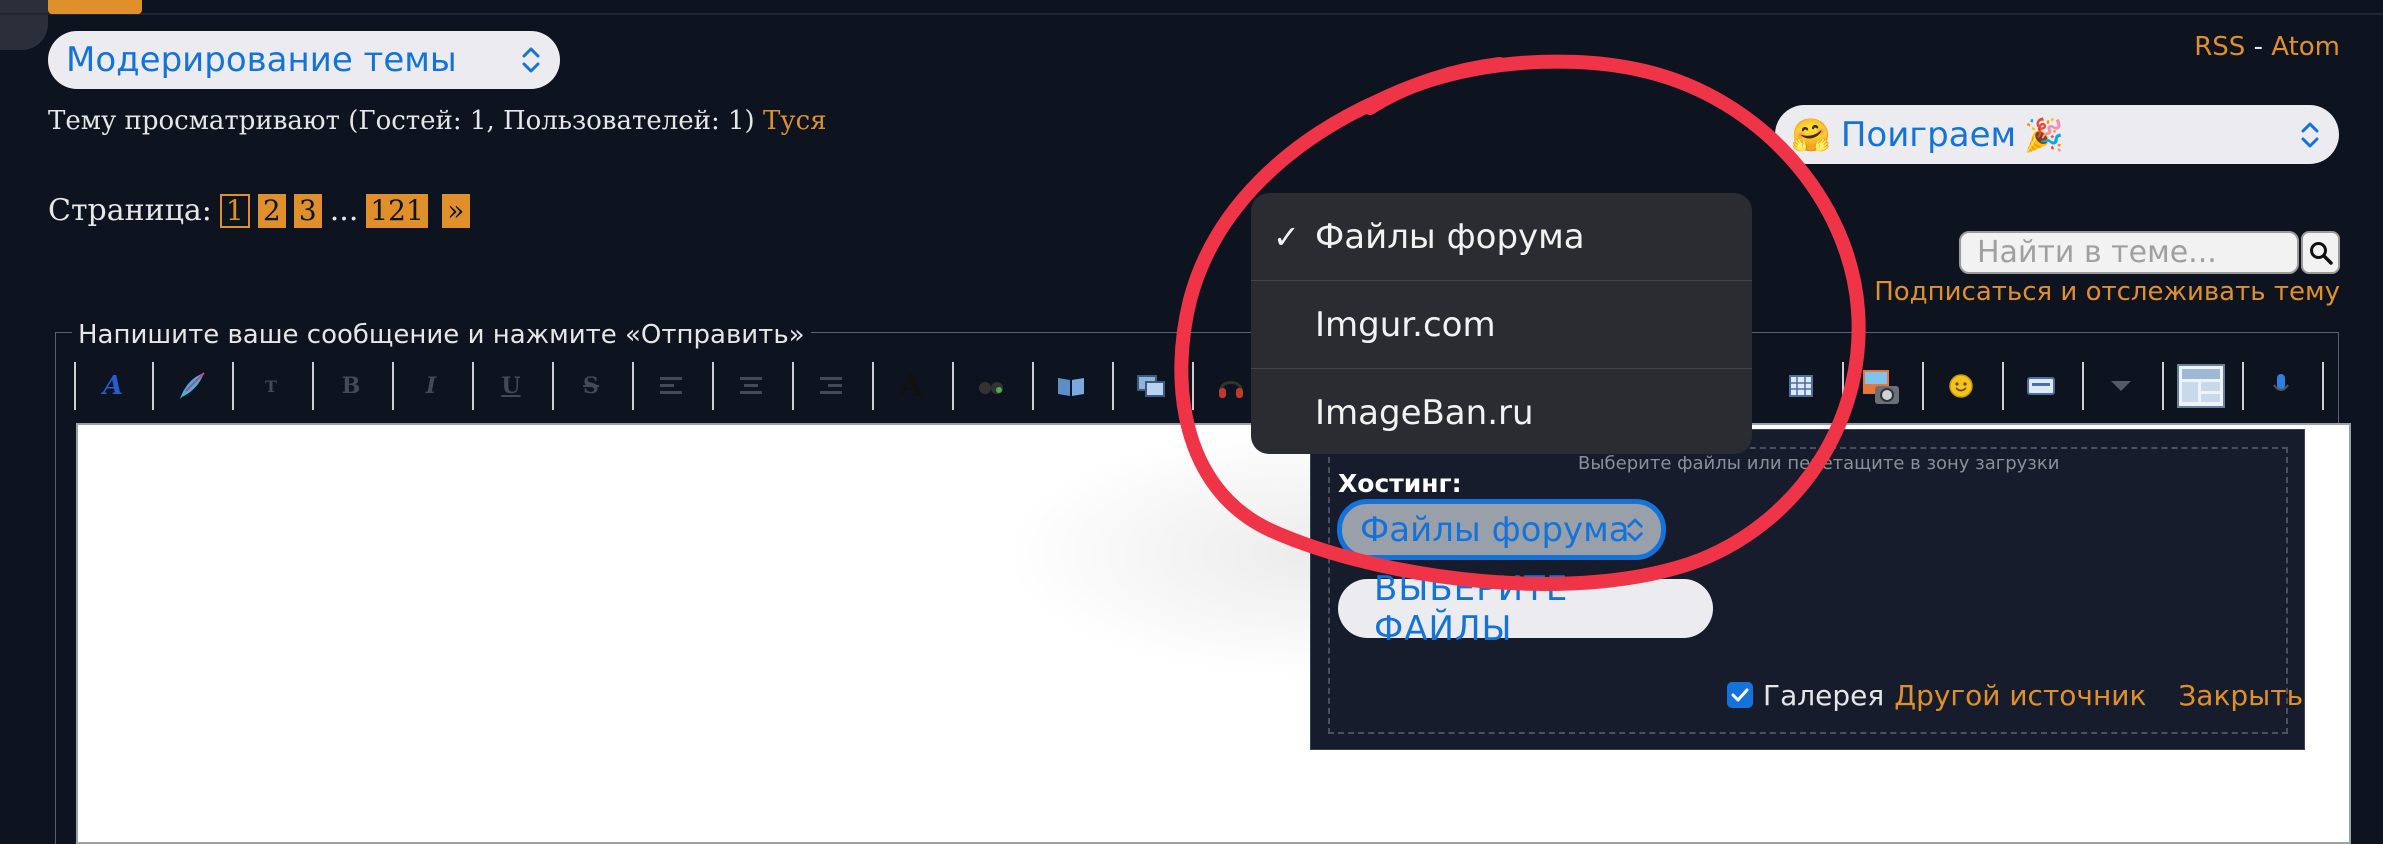 The height and width of the screenshot is (844, 2383). I want to click on active-nav-tab, so click(95, 7).